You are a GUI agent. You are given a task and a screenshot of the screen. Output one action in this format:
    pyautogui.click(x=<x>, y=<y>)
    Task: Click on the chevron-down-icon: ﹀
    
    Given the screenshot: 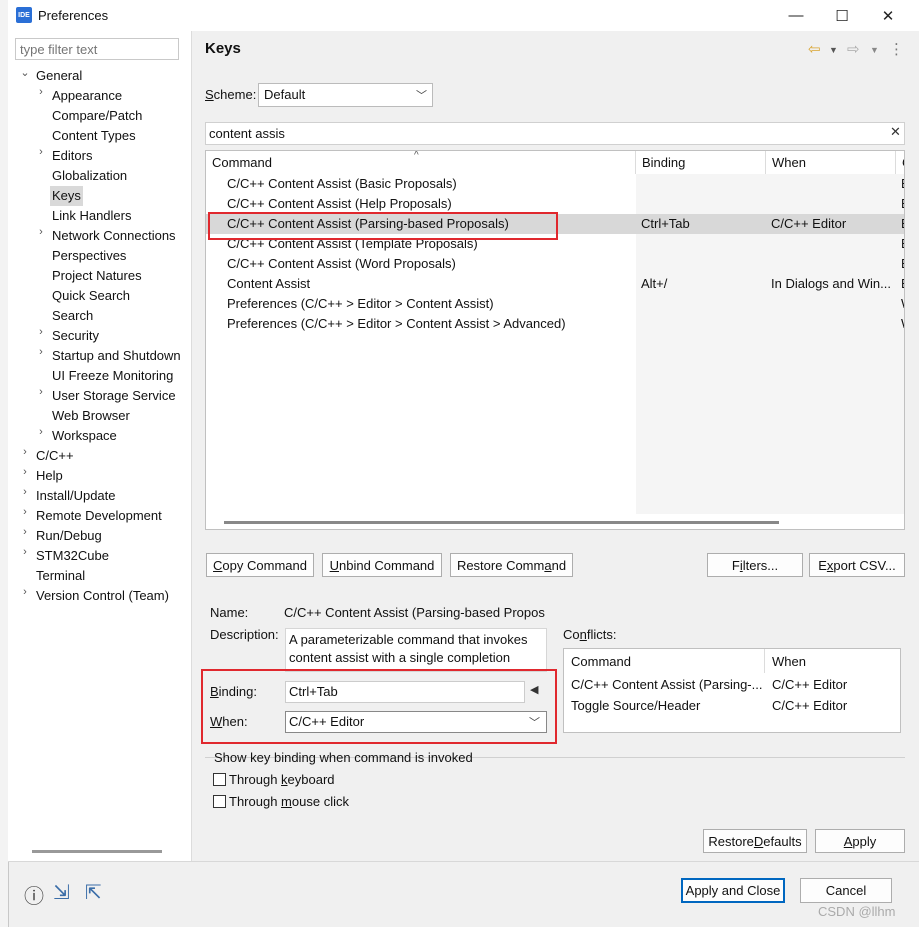 What is the action you would take?
    pyautogui.click(x=421, y=96)
    